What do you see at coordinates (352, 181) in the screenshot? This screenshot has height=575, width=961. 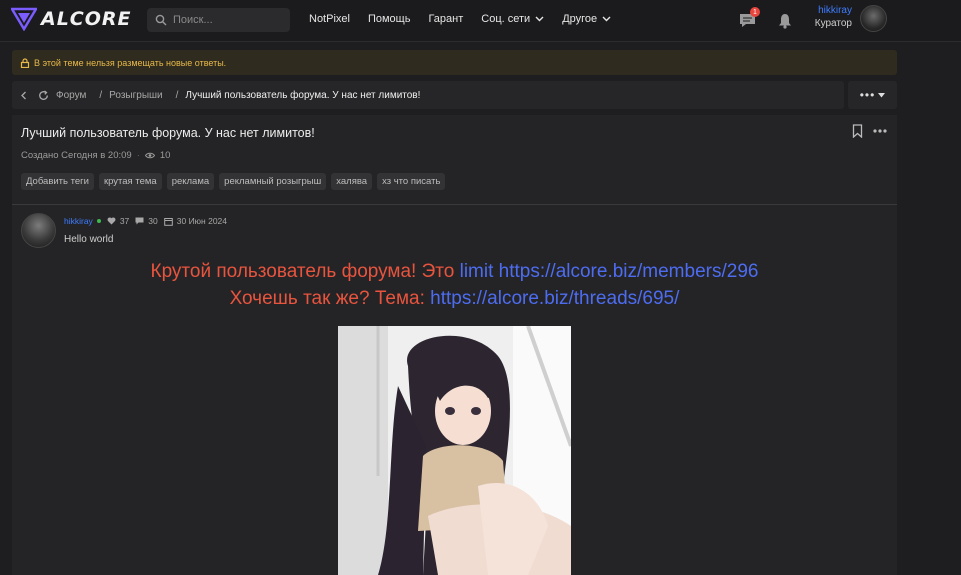 I see `tag-item: халява` at bounding box center [352, 181].